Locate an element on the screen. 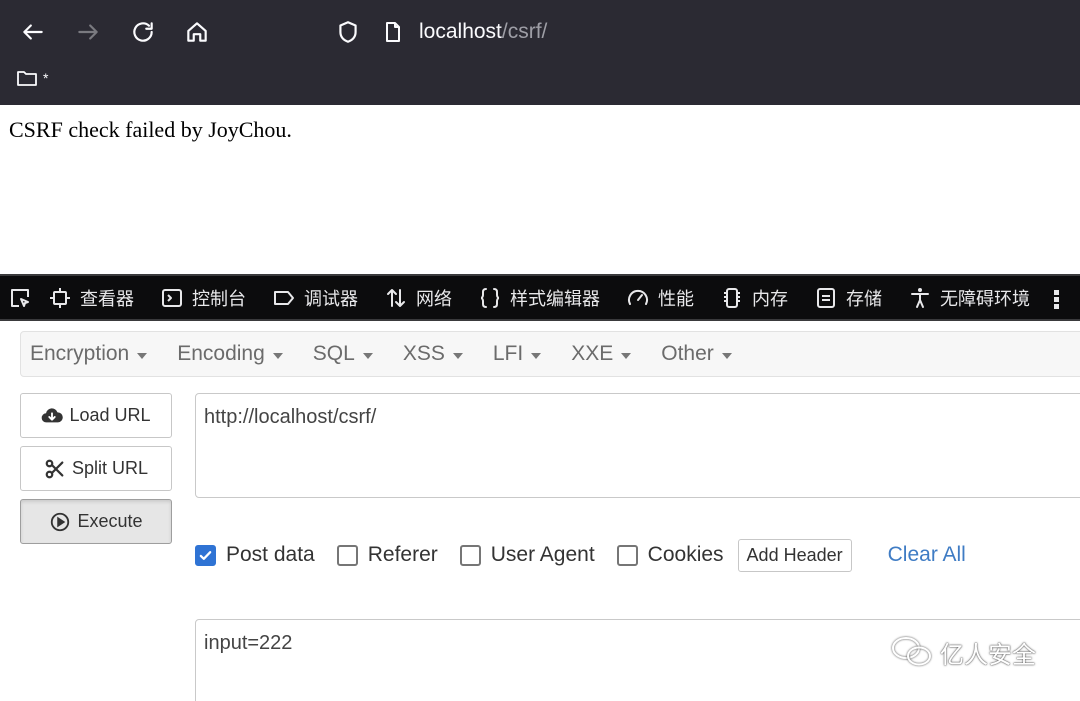 This screenshot has height=701, width=1080. bookmark-folder: * is located at coordinates (31, 78).